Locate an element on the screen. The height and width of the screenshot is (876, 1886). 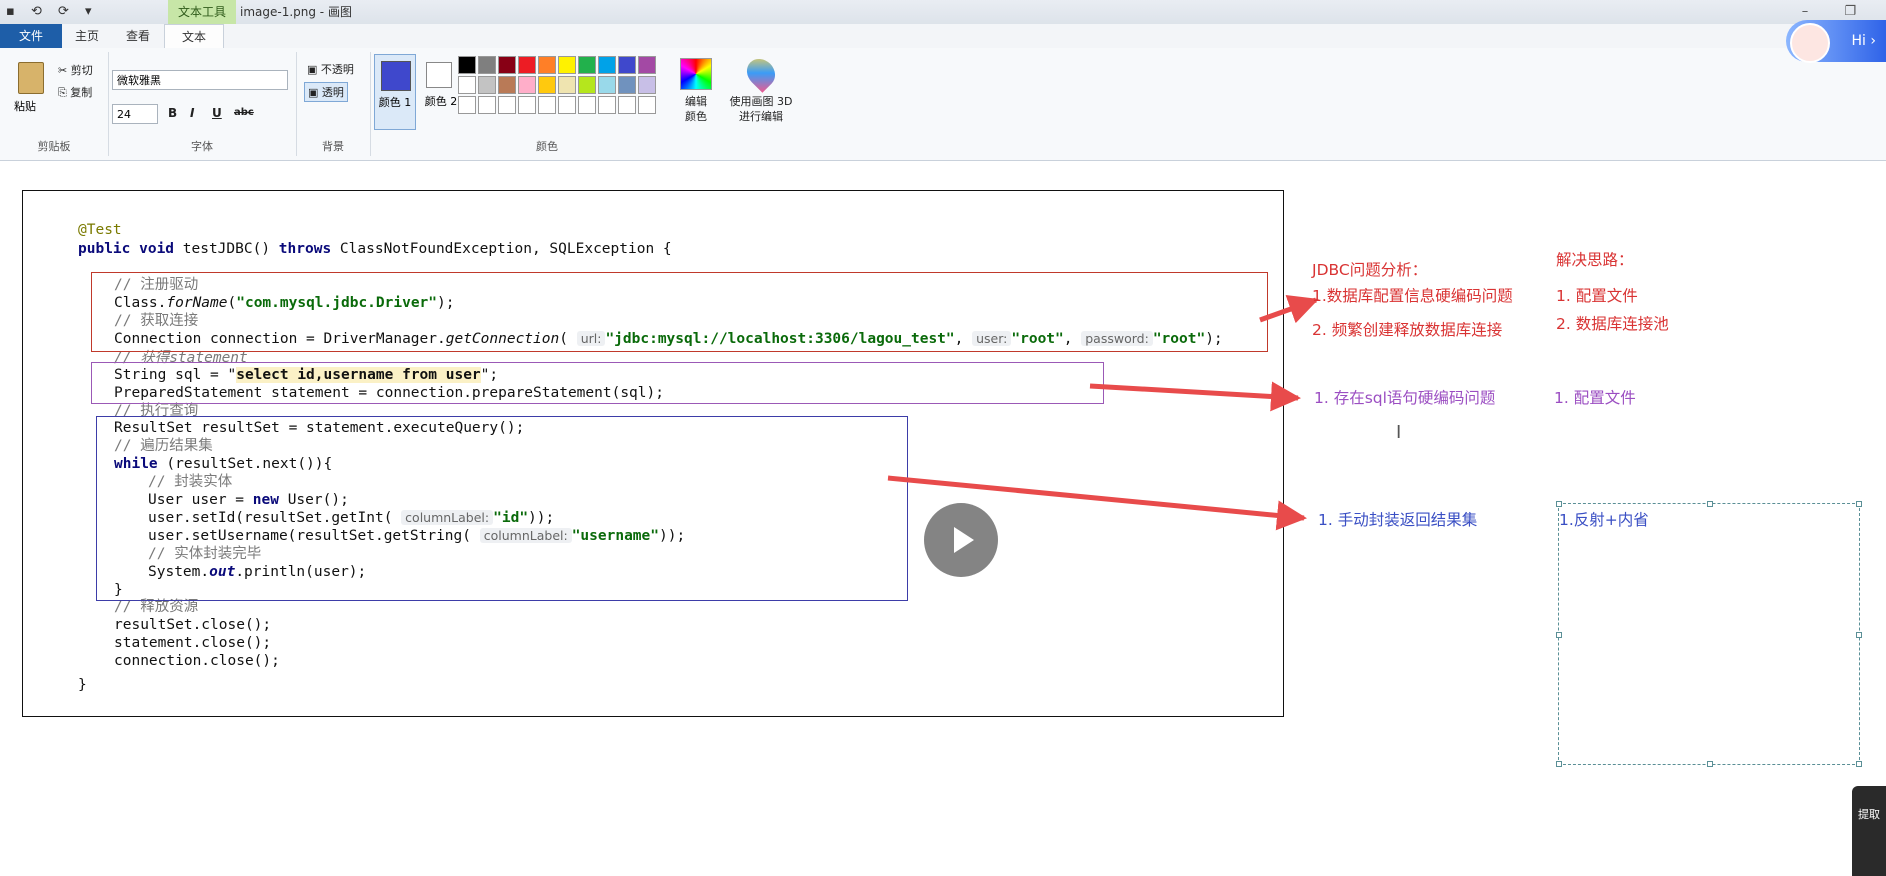
comment-release: // 释放资源 is located at coordinates (156, 607).